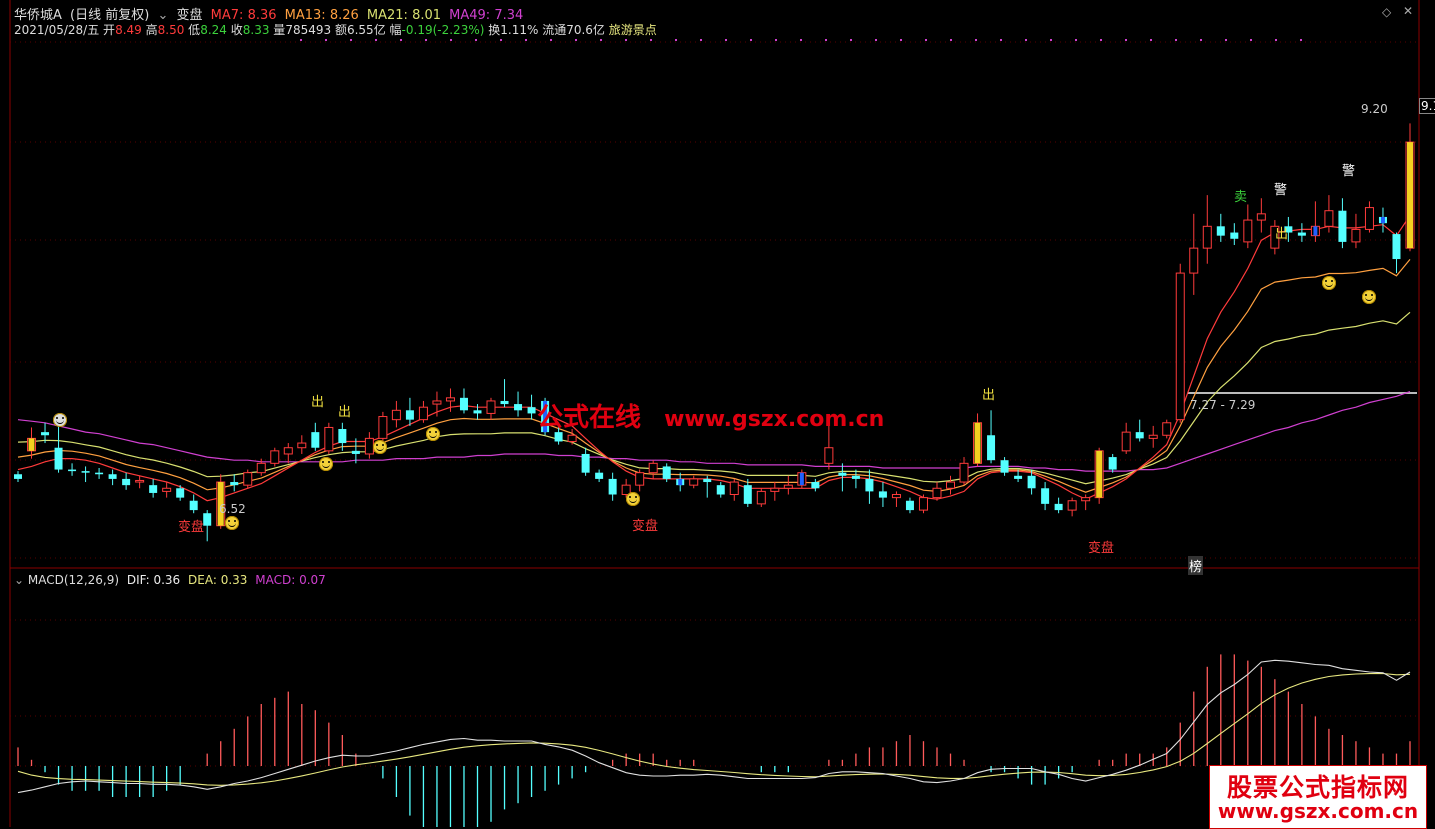  Describe the element at coordinates (395, 30) in the screenshot. I see `chg-label: 幅` at that location.